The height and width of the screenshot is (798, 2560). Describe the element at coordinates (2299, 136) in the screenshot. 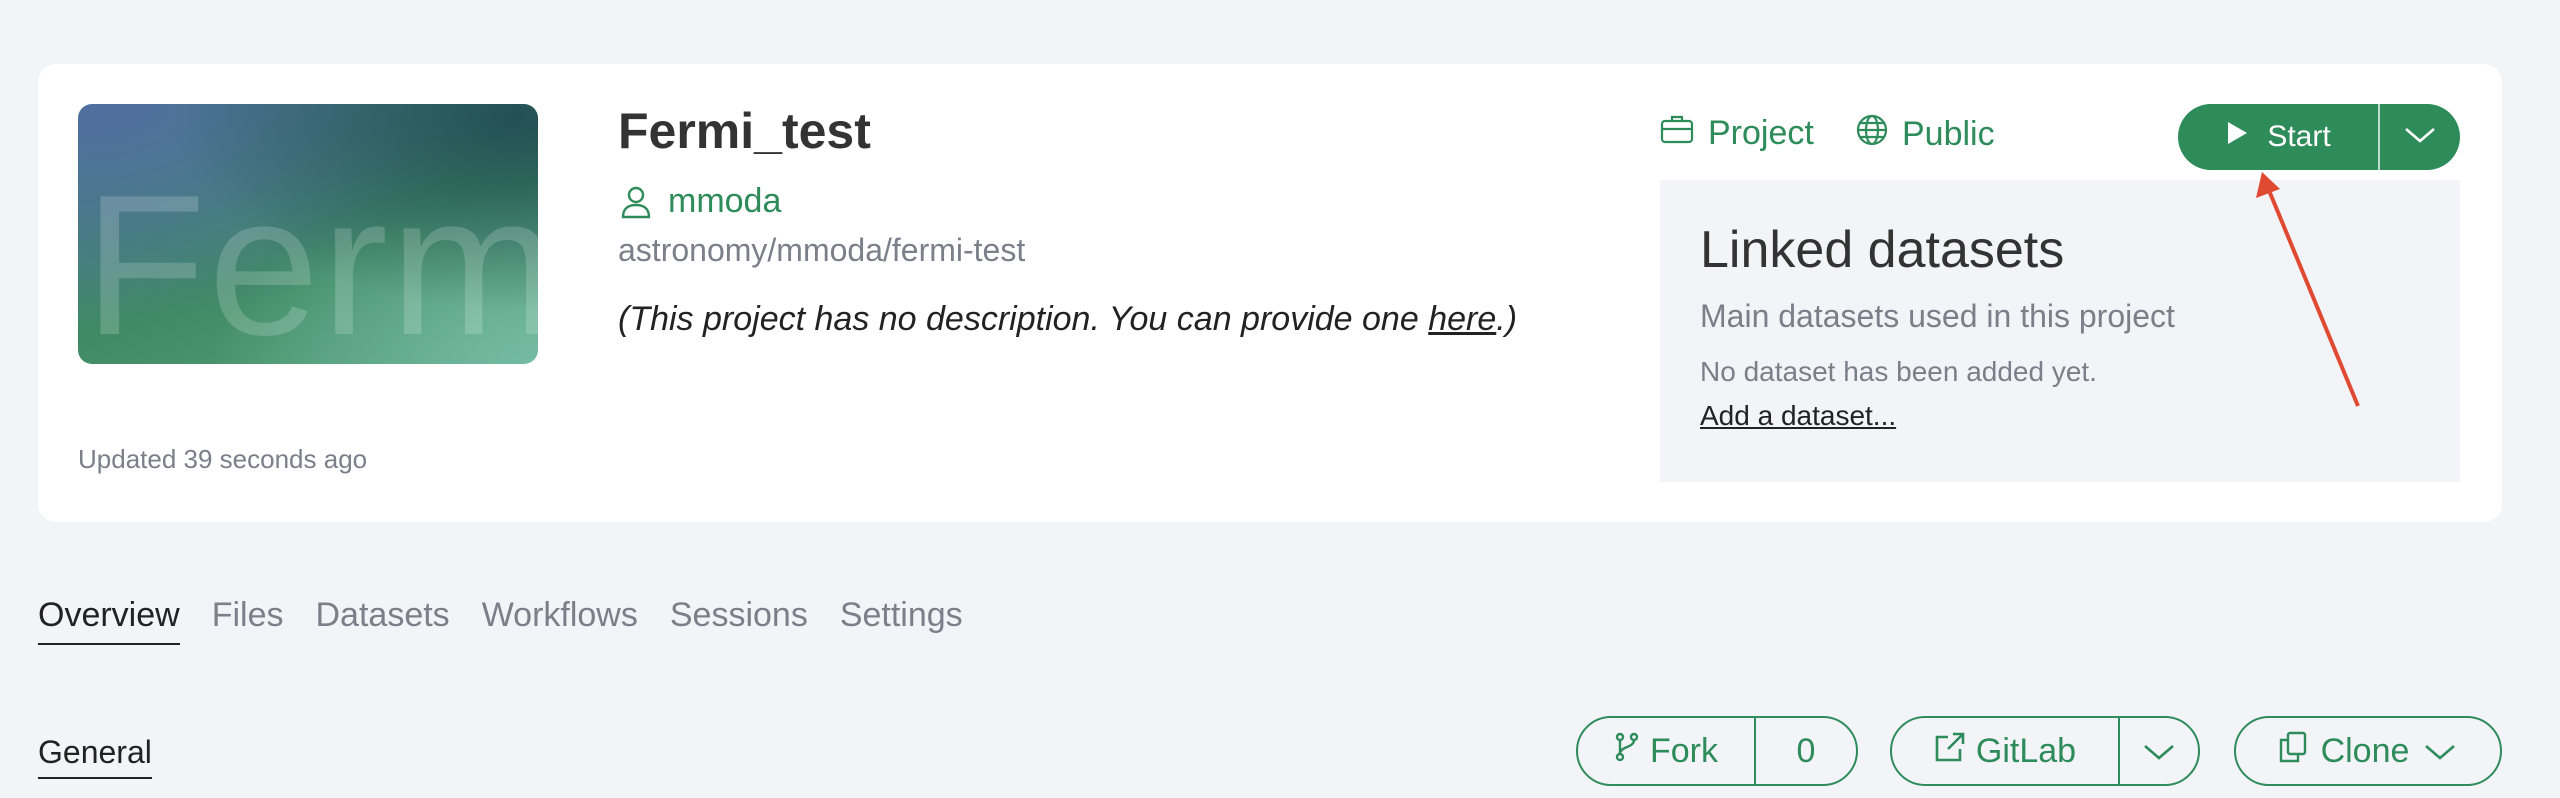

I see `start-label: Start` at that location.